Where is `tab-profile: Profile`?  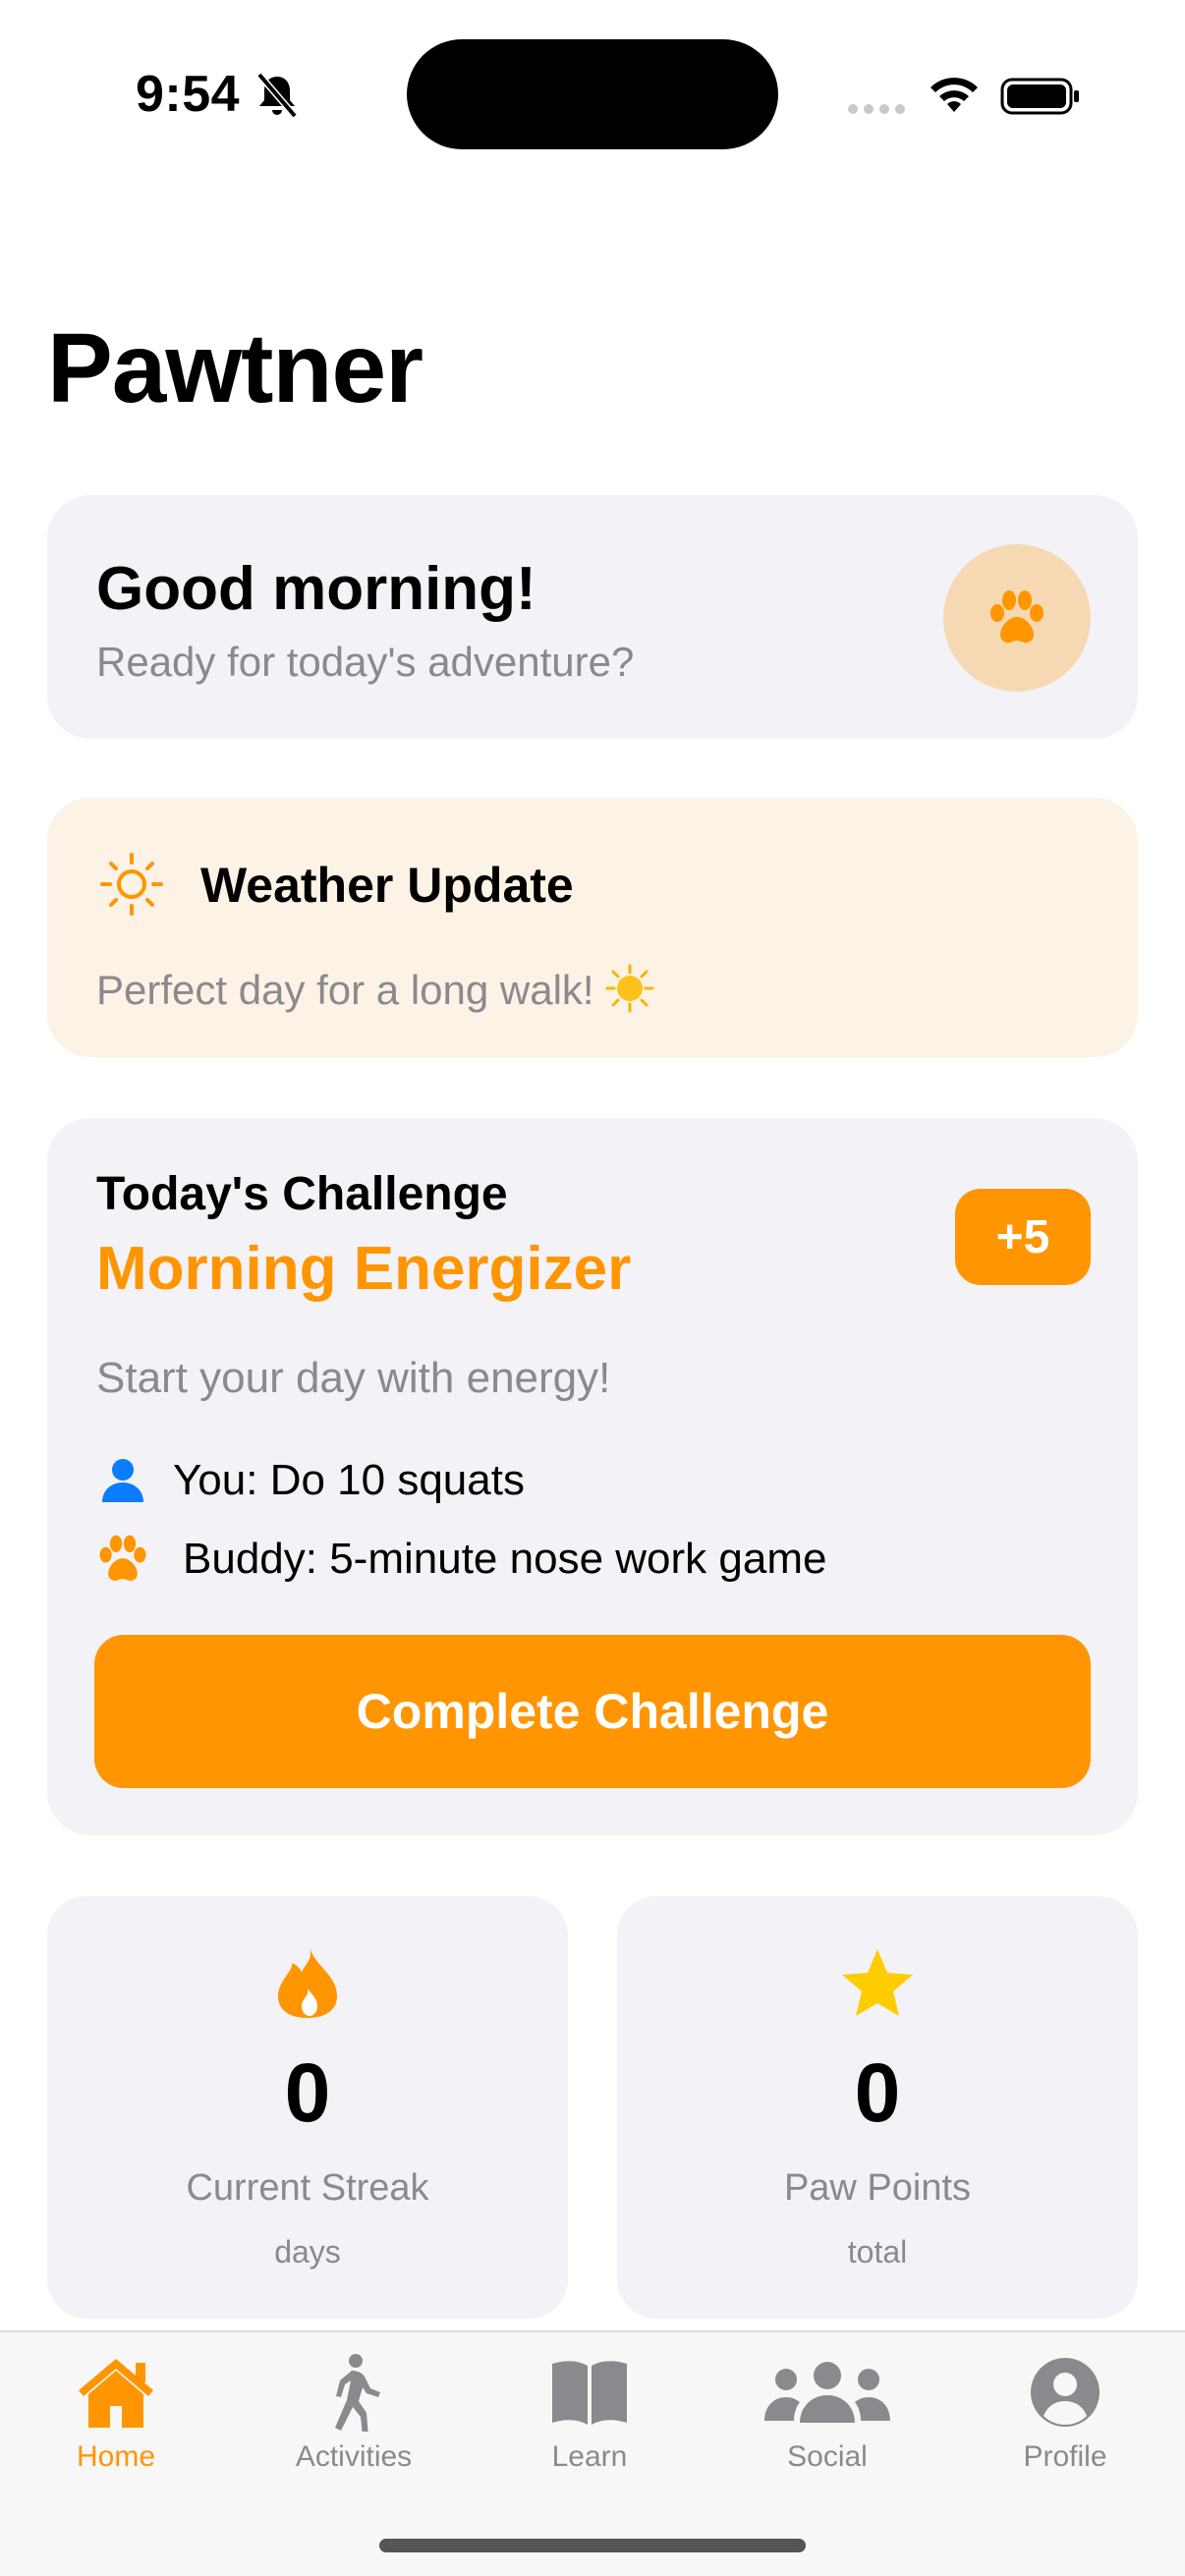 tab-profile: Profile is located at coordinates (1065, 2423).